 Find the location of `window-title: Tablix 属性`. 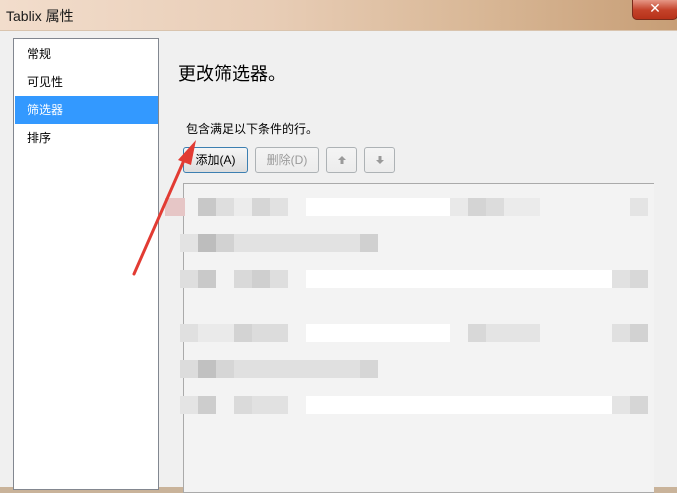

window-title: Tablix 属性 is located at coordinates (40, 16).